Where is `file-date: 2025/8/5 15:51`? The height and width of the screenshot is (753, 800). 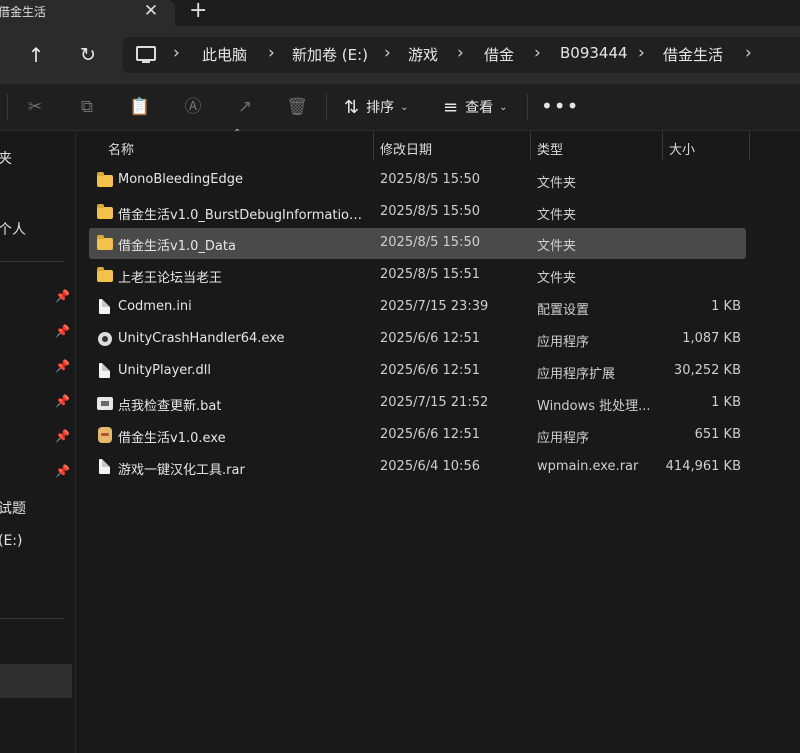 file-date: 2025/8/5 15:51 is located at coordinates (430, 274).